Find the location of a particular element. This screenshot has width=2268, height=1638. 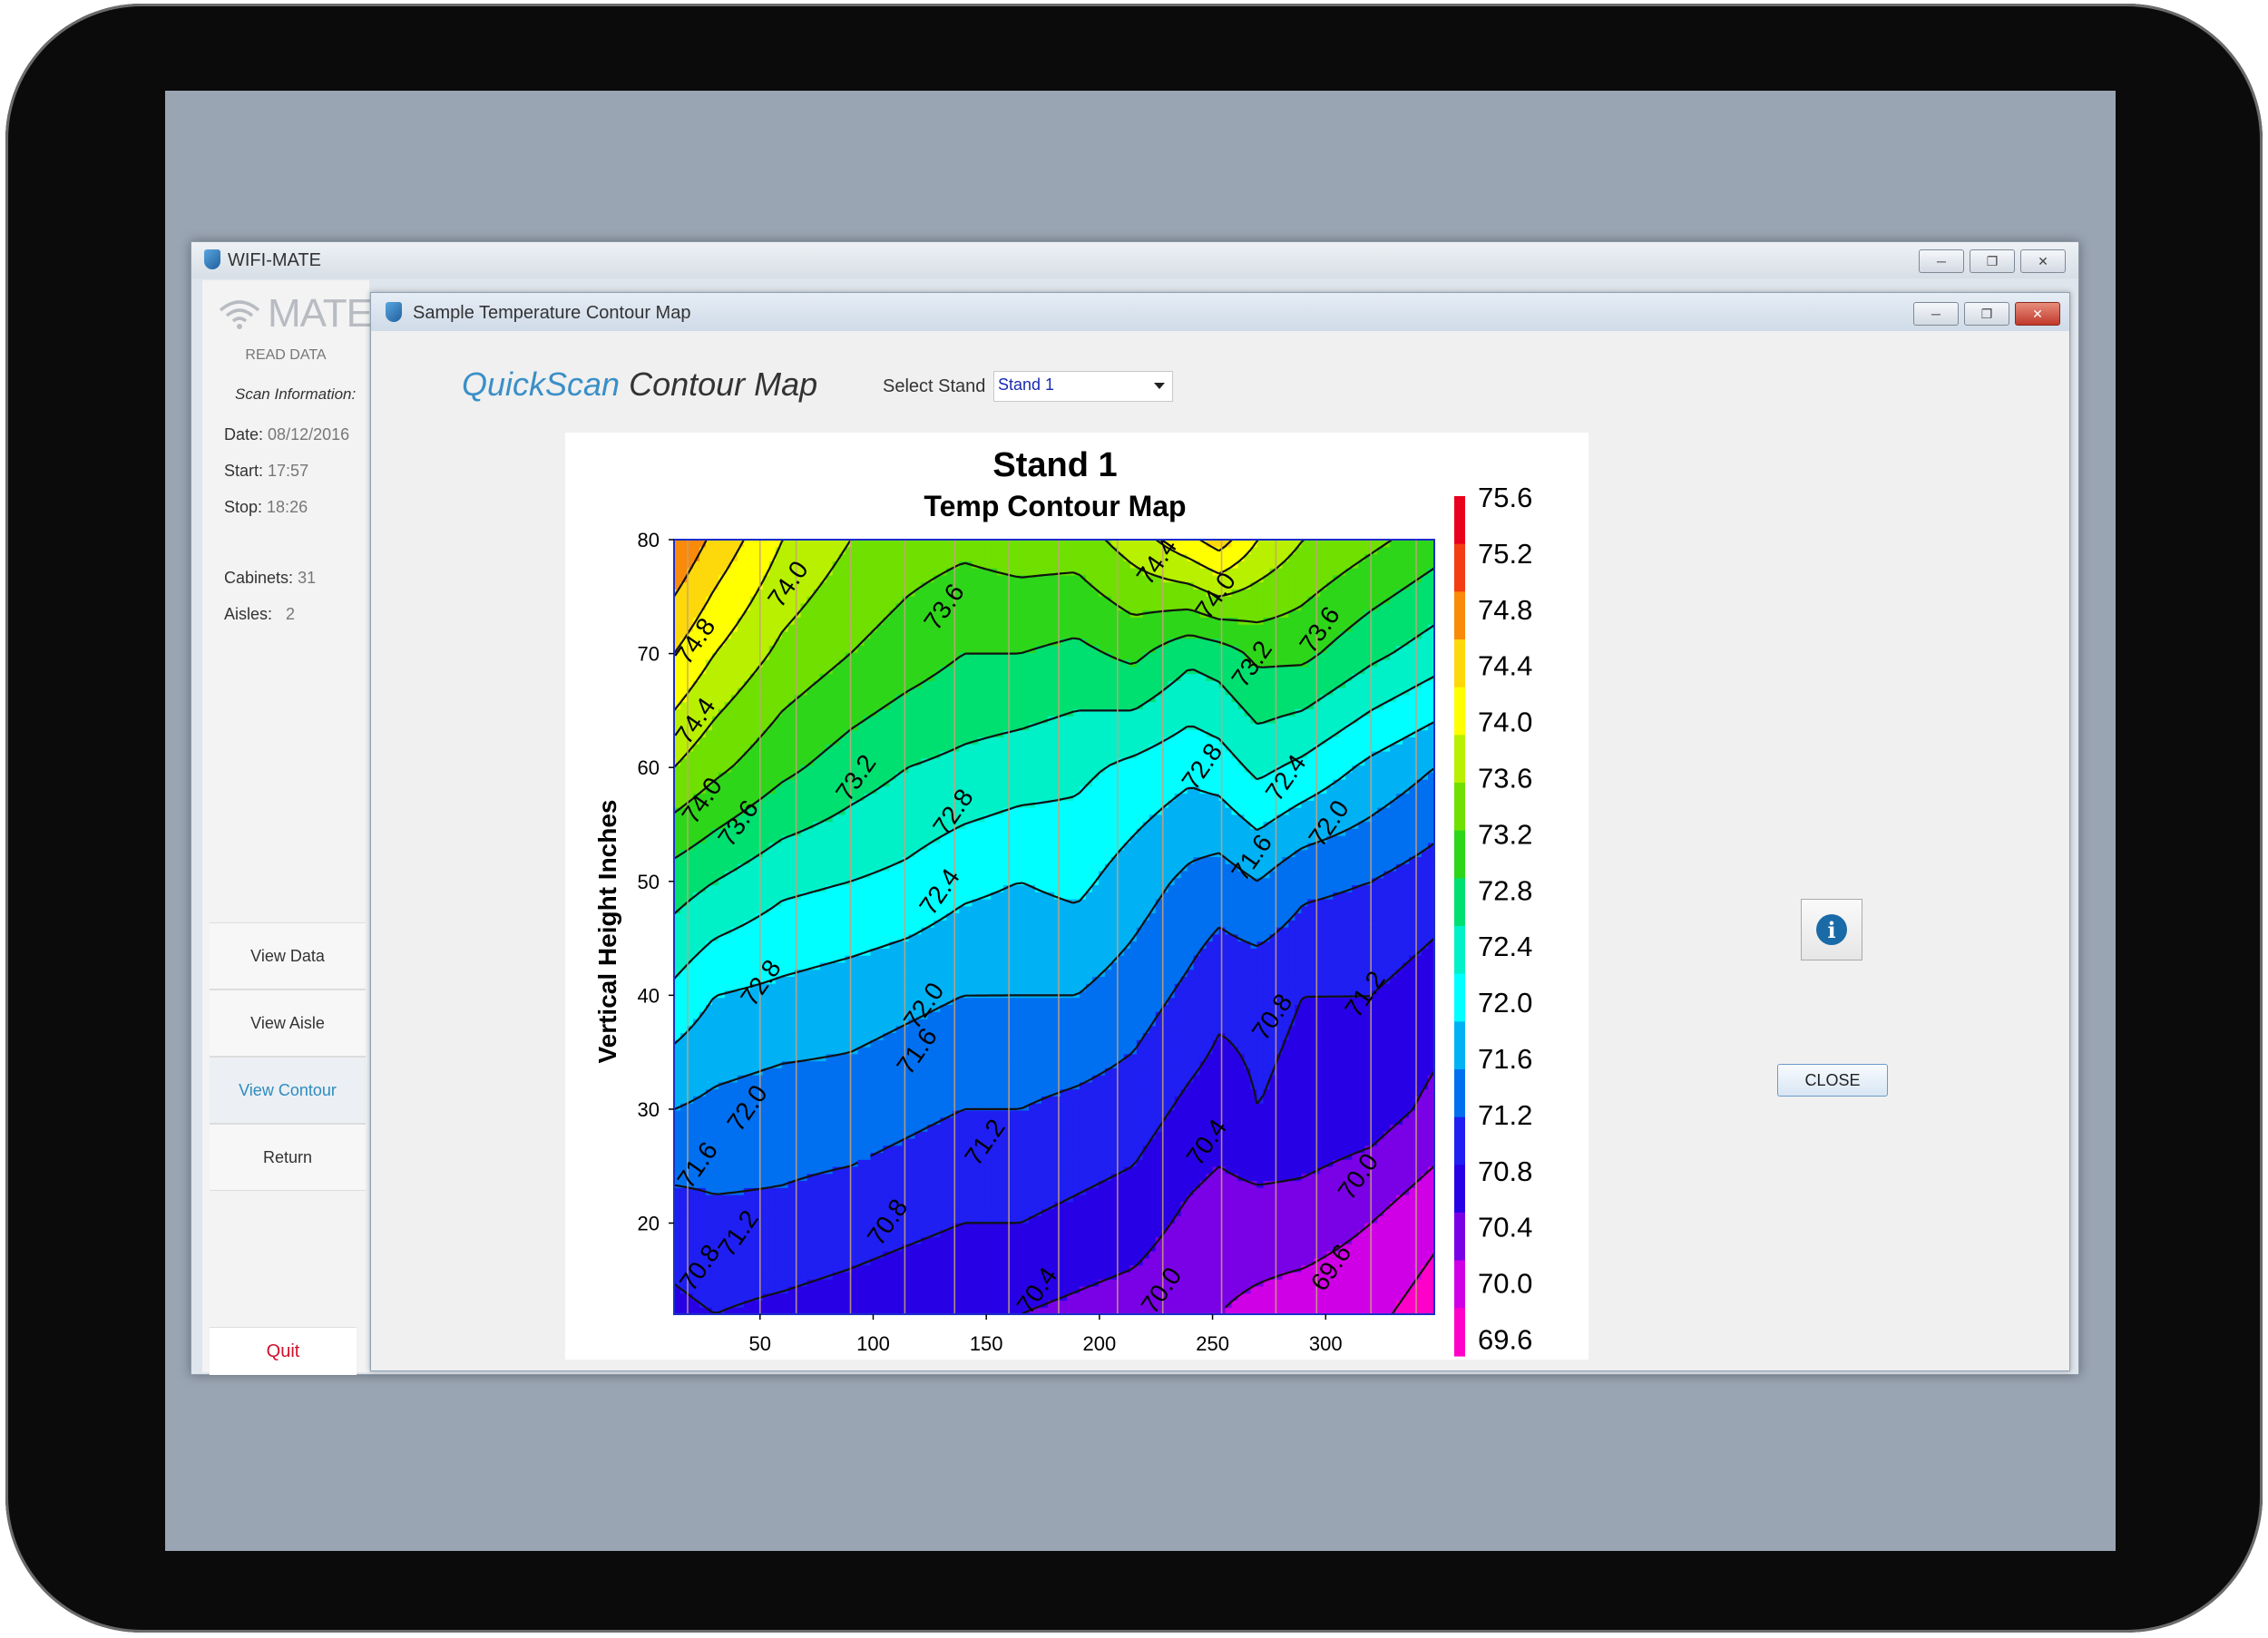

view-contour-button: View Contour is located at coordinates (288, 1090).